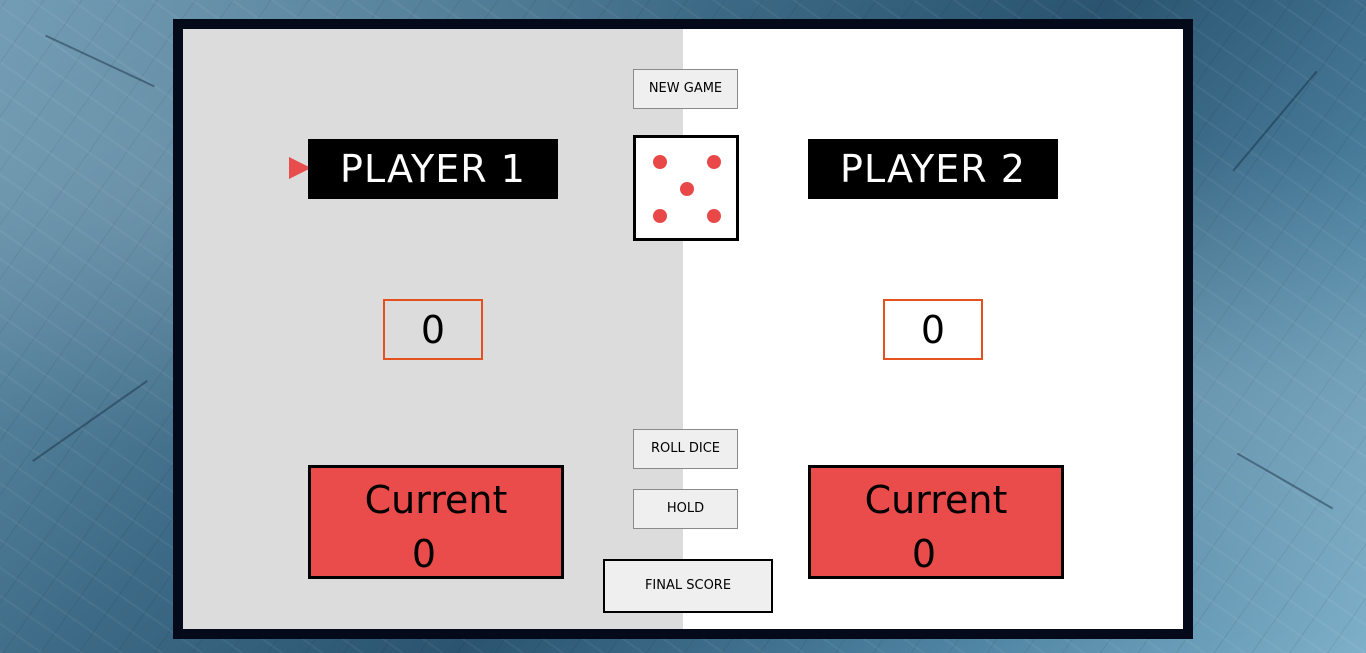 The width and height of the screenshot is (1366, 653). What do you see at coordinates (685, 449) in the screenshot?
I see `roll-dice-button: ROLL DICE` at bounding box center [685, 449].